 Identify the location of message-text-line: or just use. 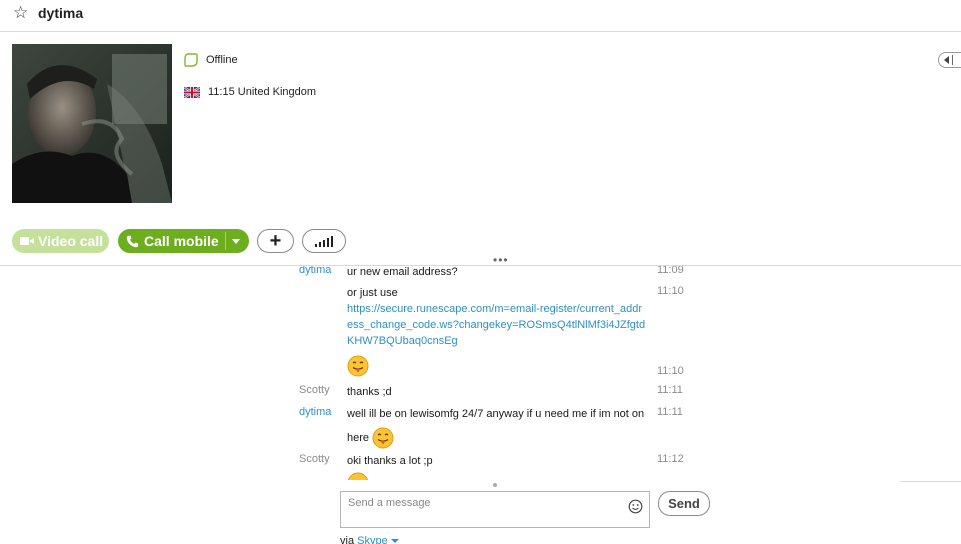
(372, 293).